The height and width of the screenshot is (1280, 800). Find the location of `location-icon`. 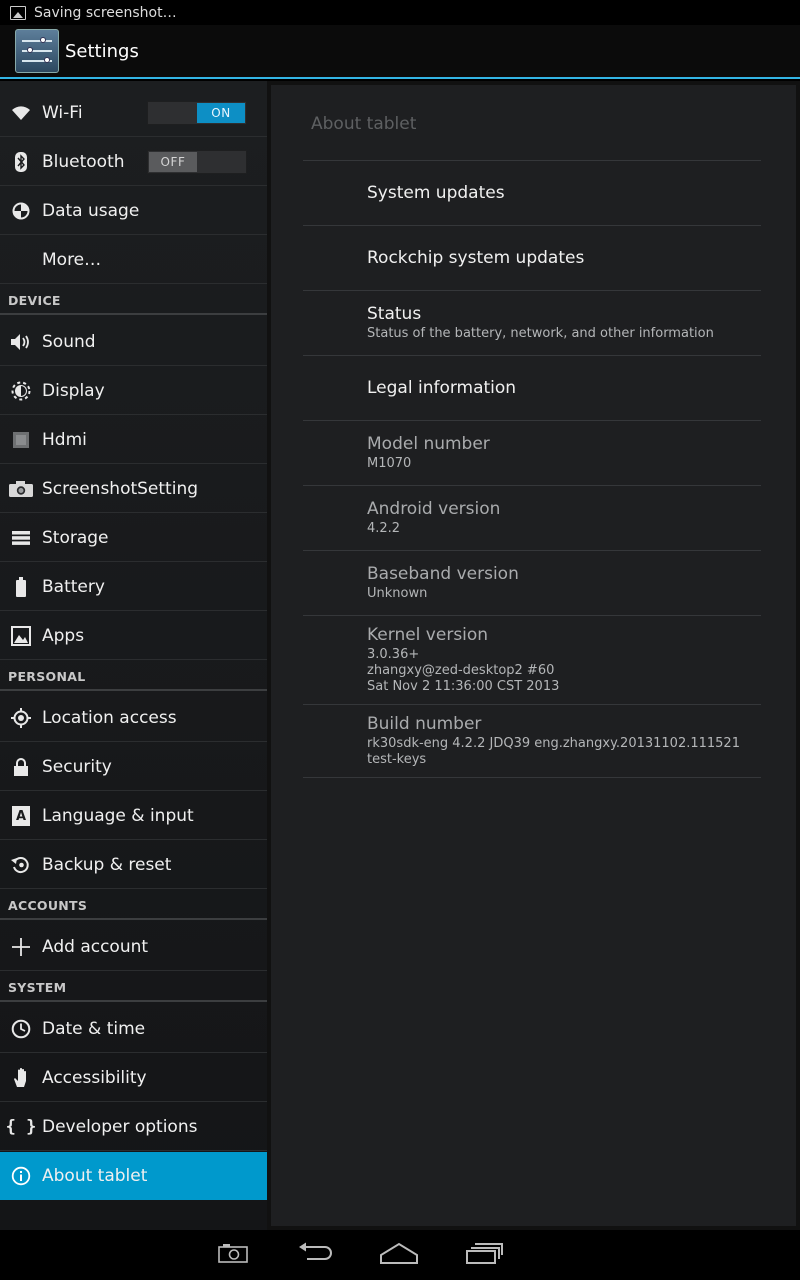

location-icon is located at coordinates (21, 717).